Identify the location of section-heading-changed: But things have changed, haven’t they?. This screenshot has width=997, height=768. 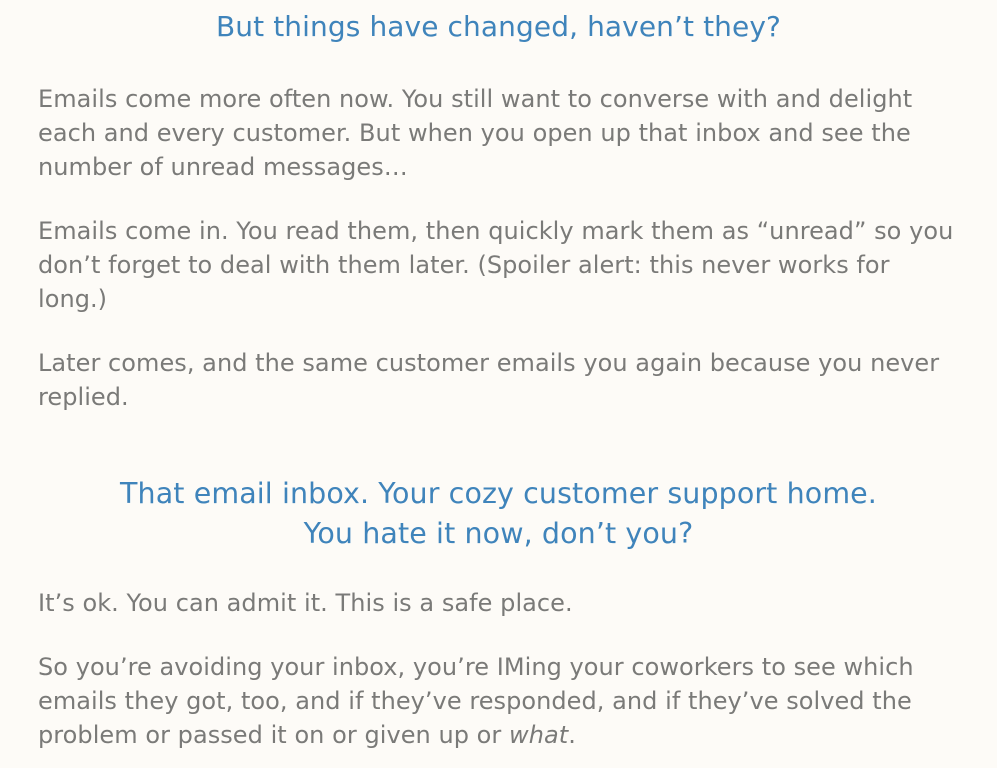
(498, 26).